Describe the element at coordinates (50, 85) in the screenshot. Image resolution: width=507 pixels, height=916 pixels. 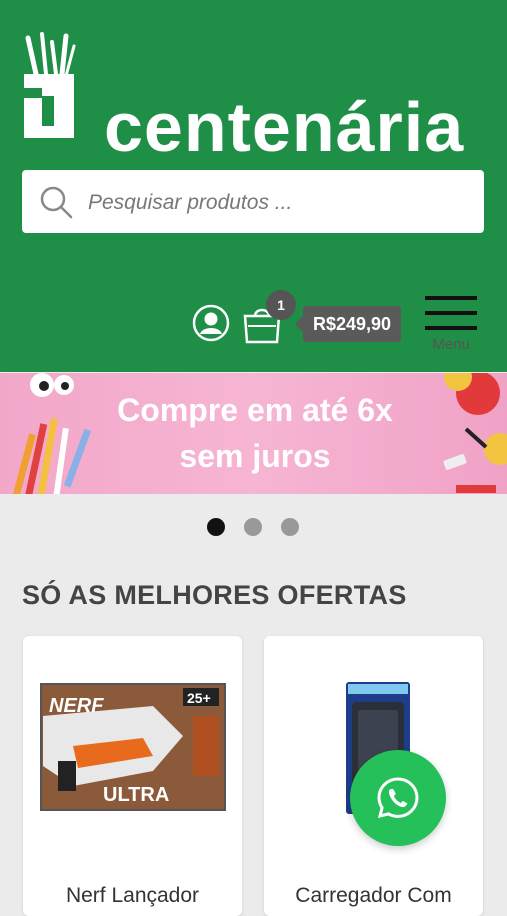
I see `logo-mark-icon` at that location.